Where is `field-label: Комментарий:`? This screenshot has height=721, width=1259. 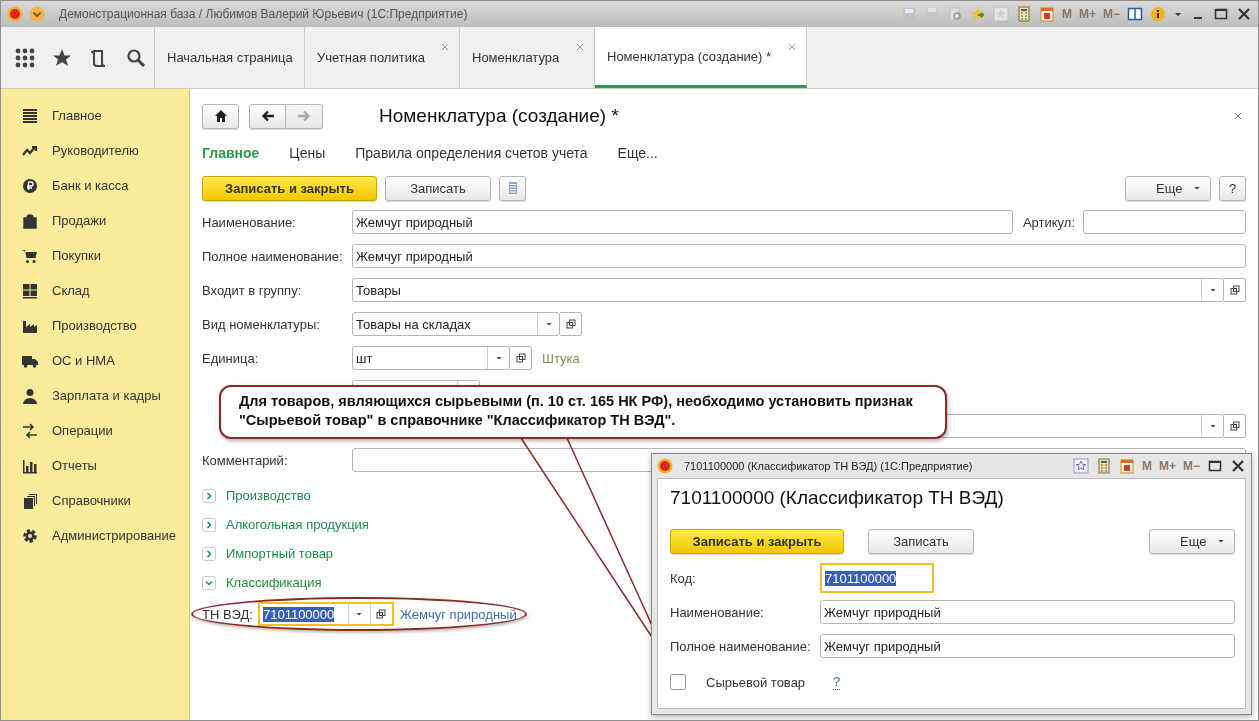 field-label: Комментарий: is located at coordinates (245, 460).